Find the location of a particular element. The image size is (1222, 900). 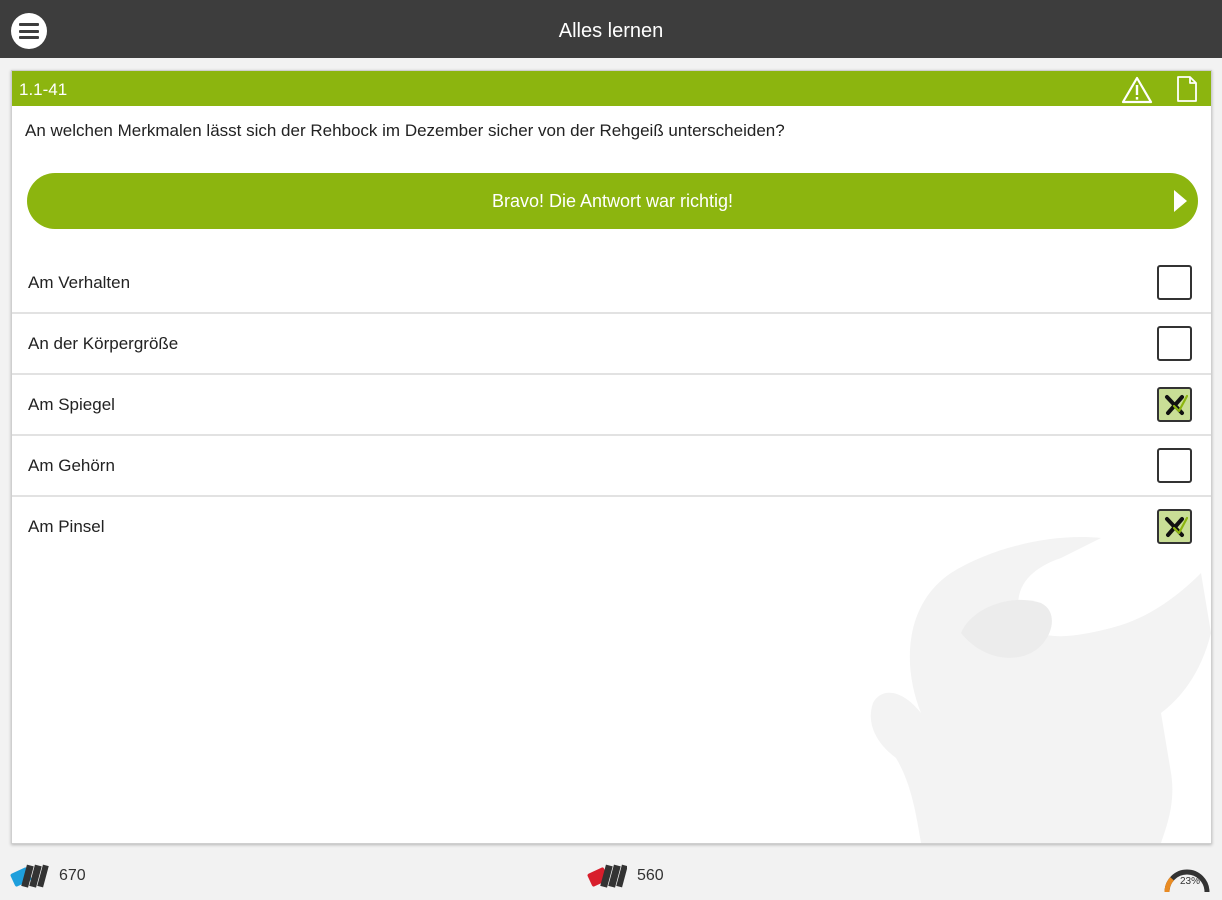

answer-label: Am Verhalten is located at coordinates (79, 282).